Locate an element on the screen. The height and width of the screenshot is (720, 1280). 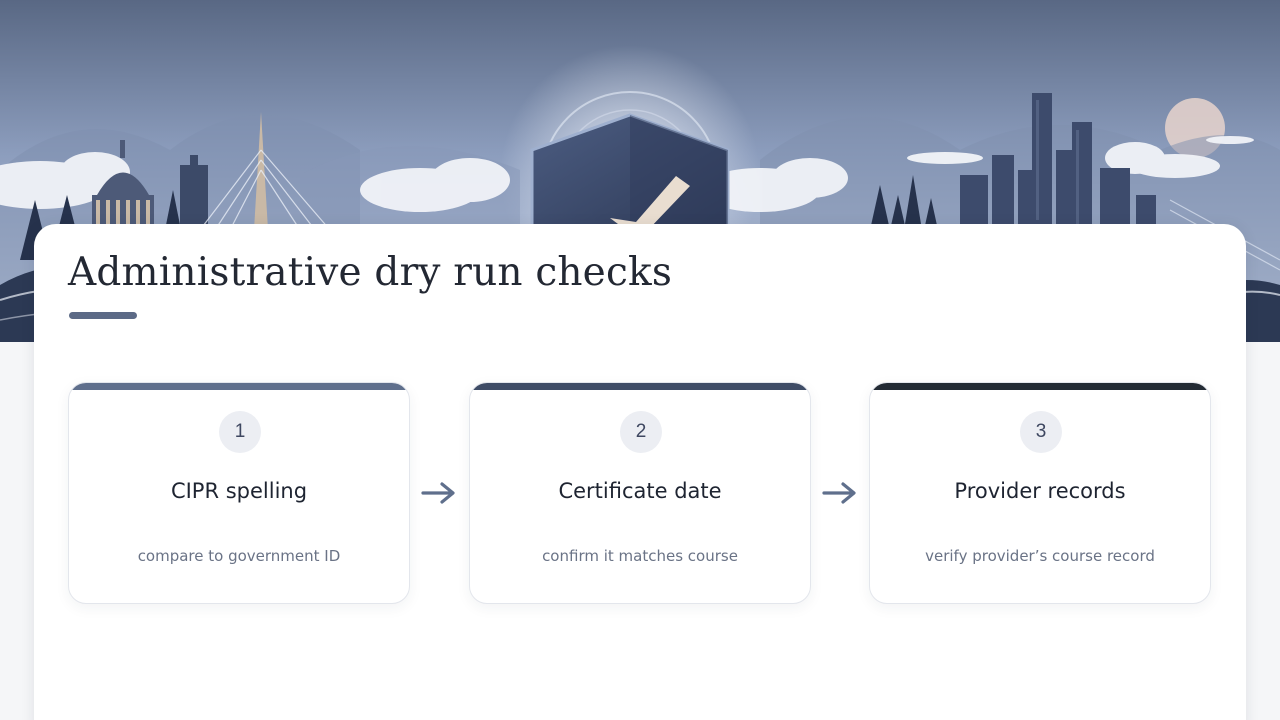
step-description-1: compare to government ID is located at coordinates (239, 556).